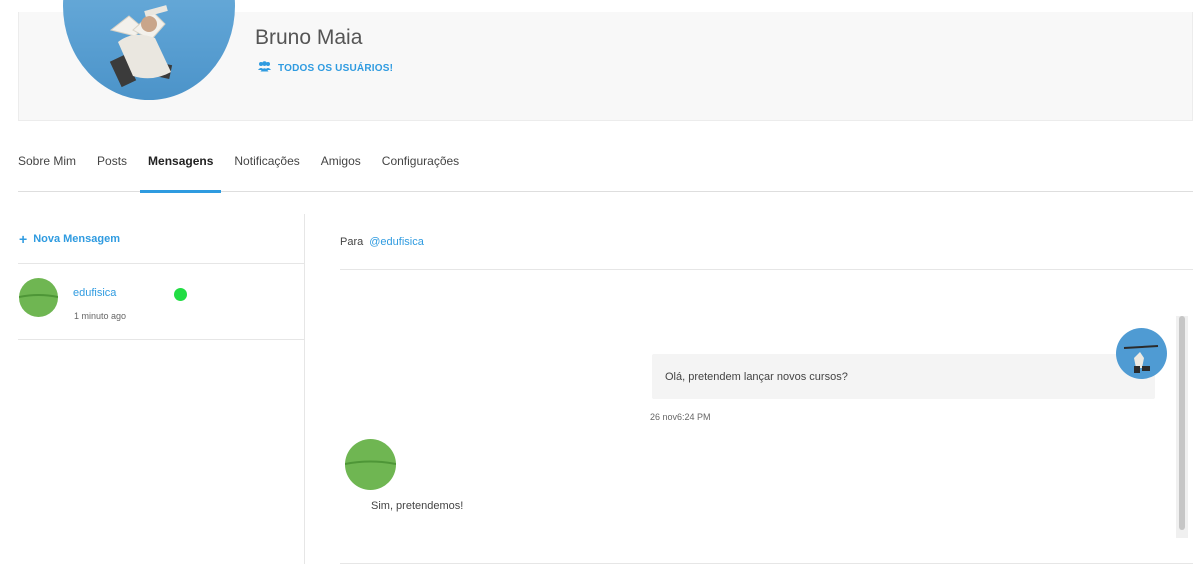  Describe the element at coordinates (266, 161) in the screenshot. I see `tab-notificacoes: Notificações` at that location.